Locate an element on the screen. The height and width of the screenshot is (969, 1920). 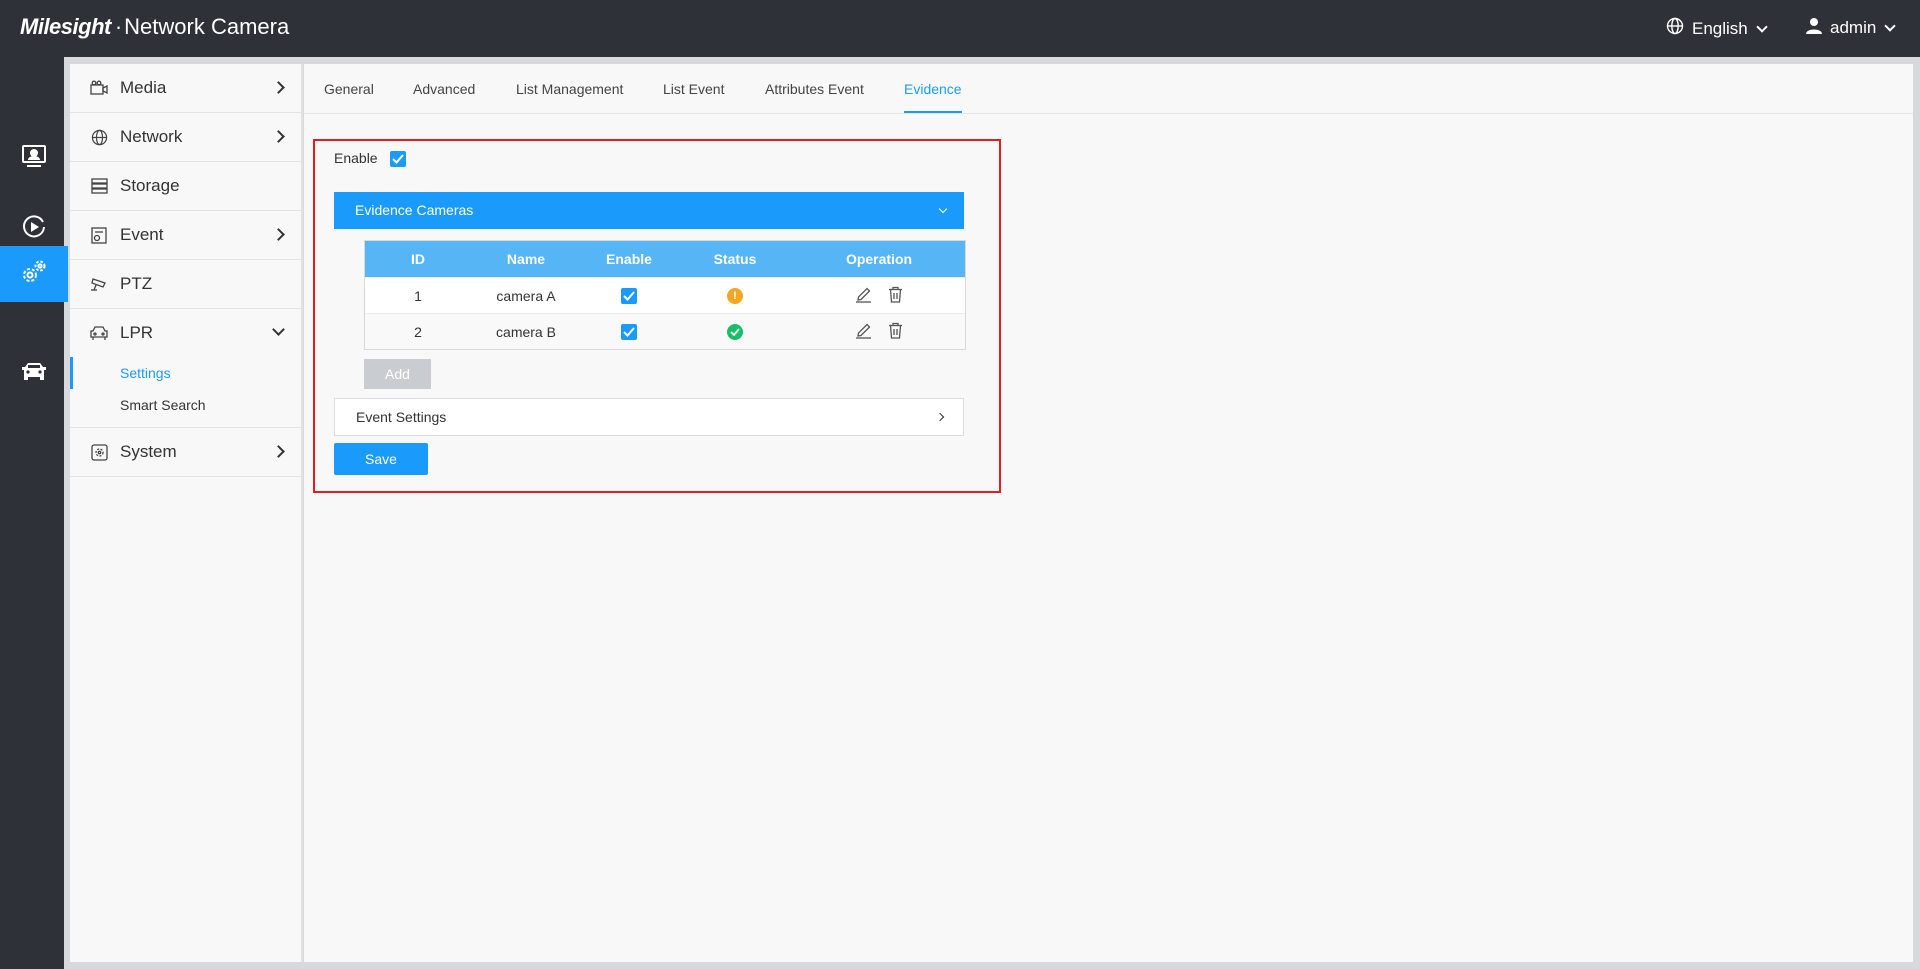
table-header: ID Name Enable Status Operation is located at coordinates (665, 259).